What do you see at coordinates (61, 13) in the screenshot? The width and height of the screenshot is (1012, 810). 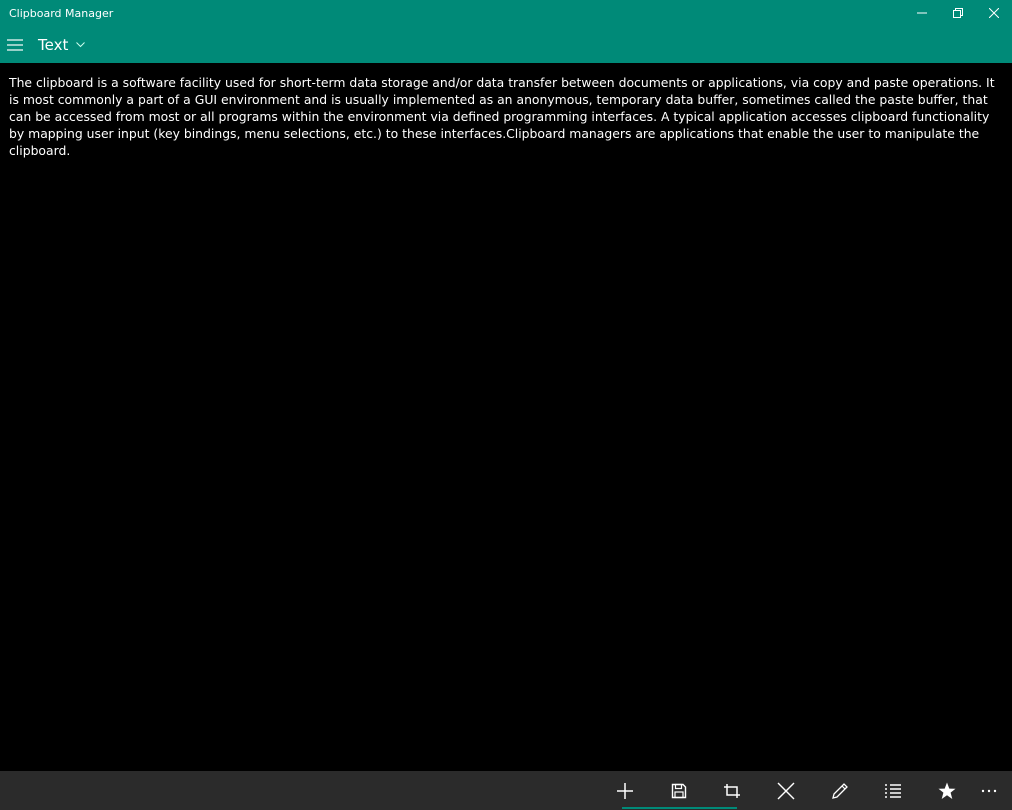 I see `app-title: Clipboard Manager` at bounding box center [61, 13].